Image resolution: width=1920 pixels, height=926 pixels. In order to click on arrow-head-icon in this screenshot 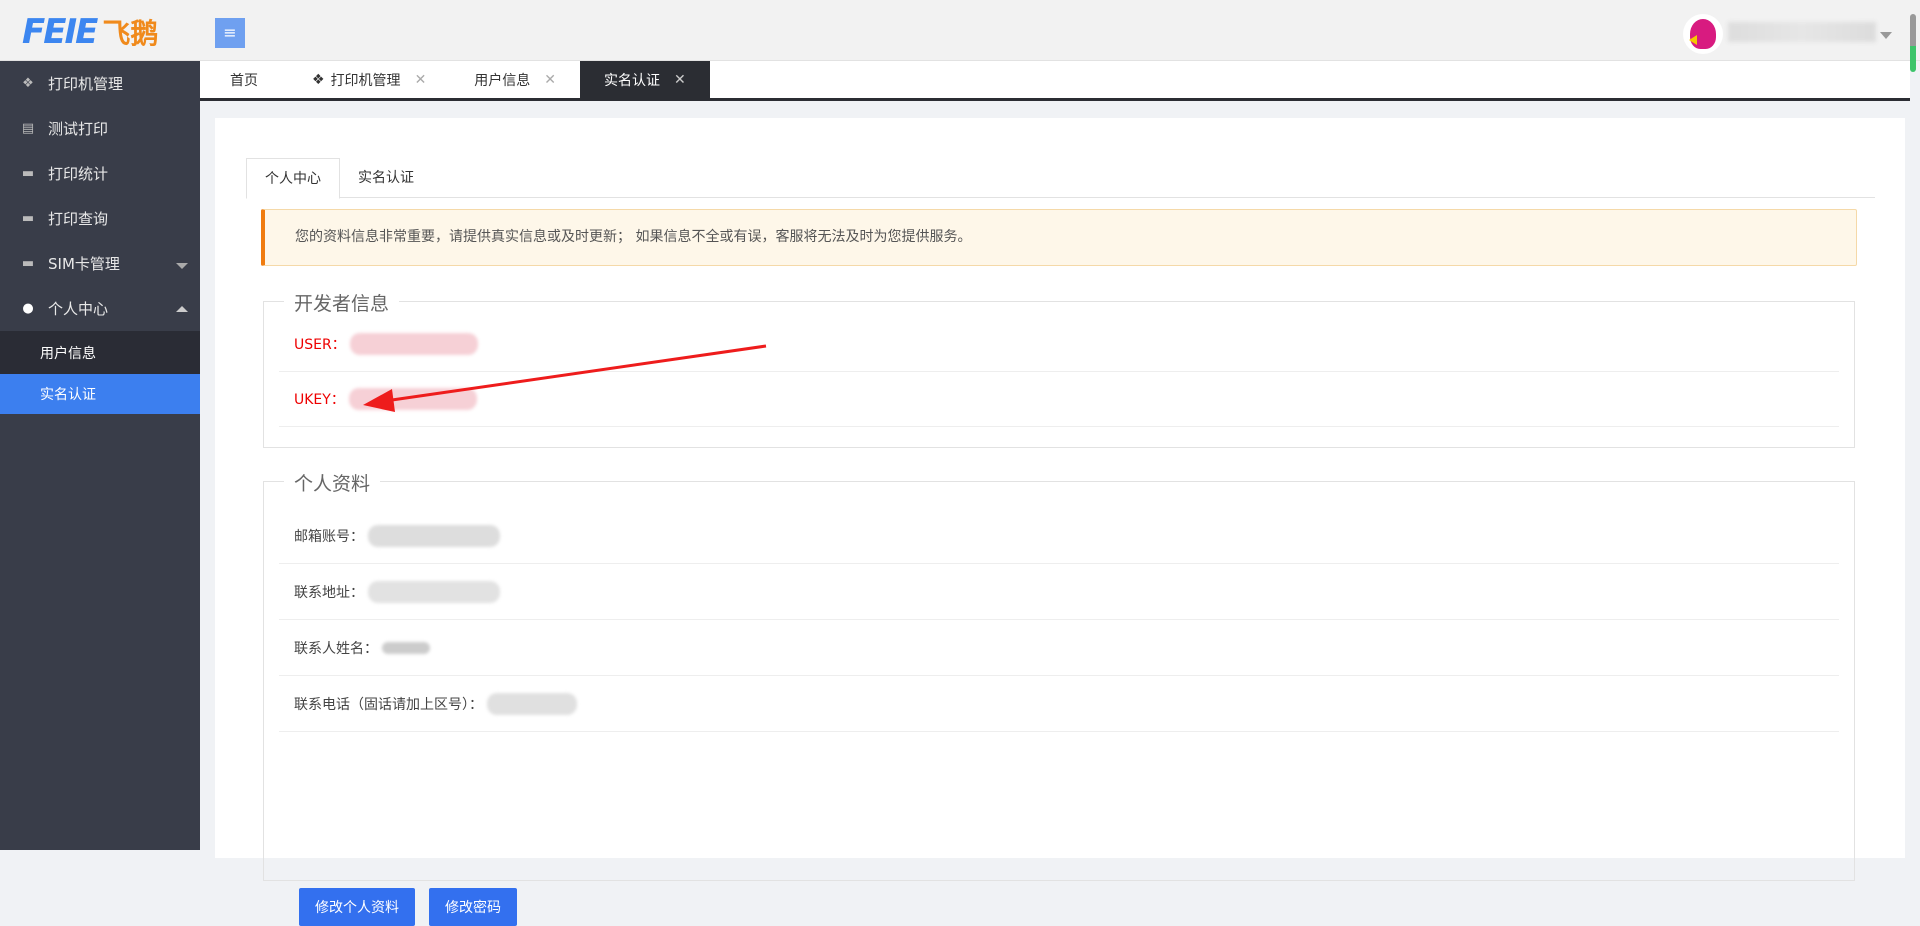, I will do `click(379, 400)`.